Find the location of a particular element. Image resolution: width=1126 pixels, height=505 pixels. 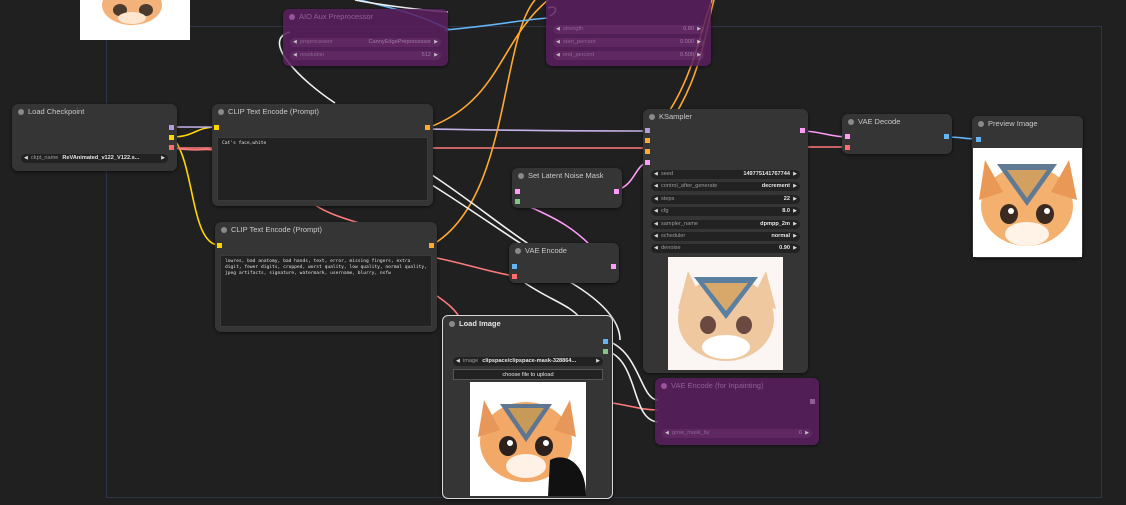

choose-file-button: choose file to upload is located at coordinates (528, 374).